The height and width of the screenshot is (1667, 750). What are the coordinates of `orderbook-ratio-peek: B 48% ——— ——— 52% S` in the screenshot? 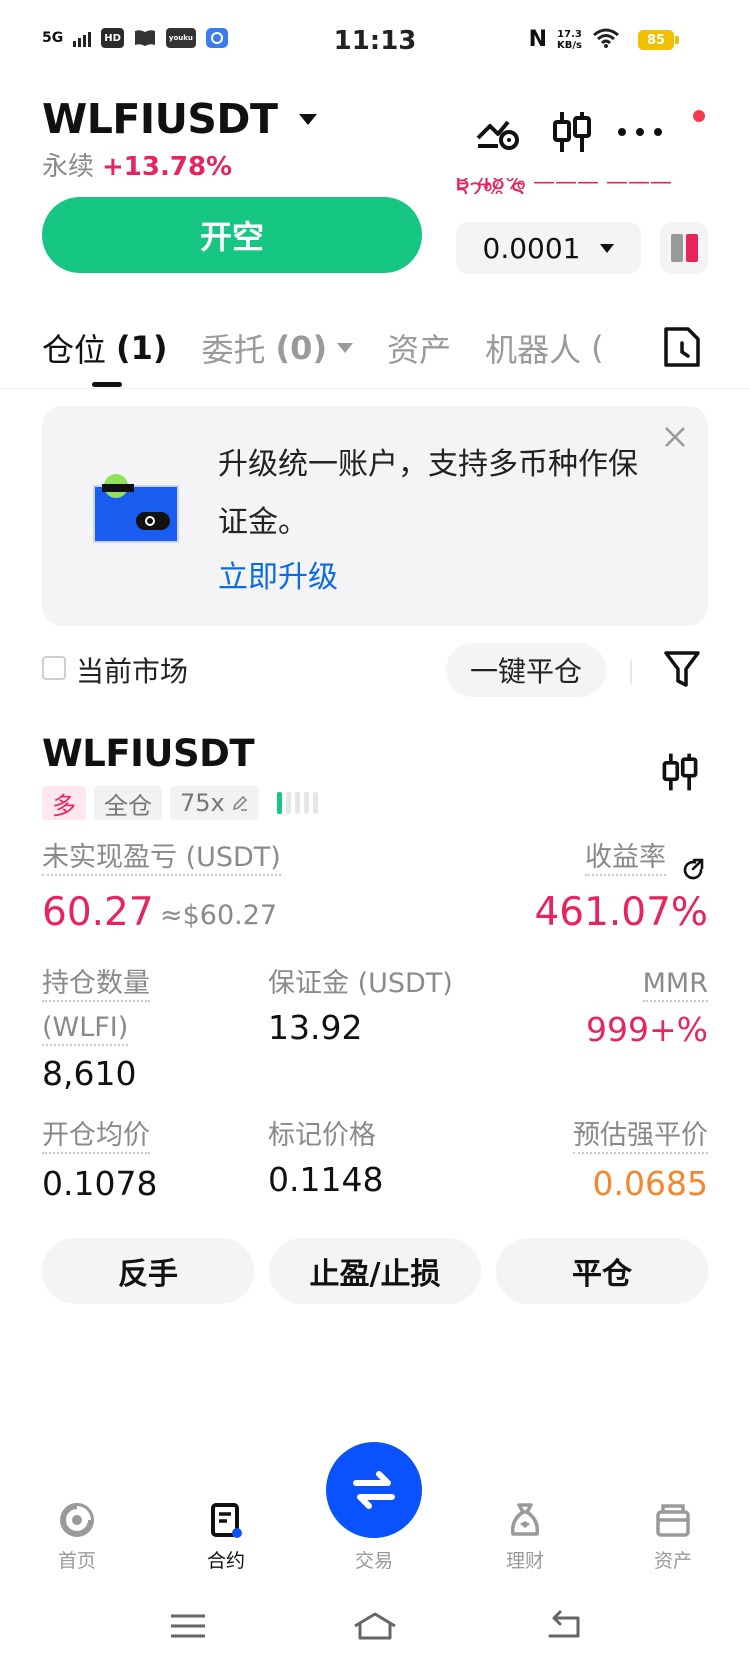 It's located at (563, 186).